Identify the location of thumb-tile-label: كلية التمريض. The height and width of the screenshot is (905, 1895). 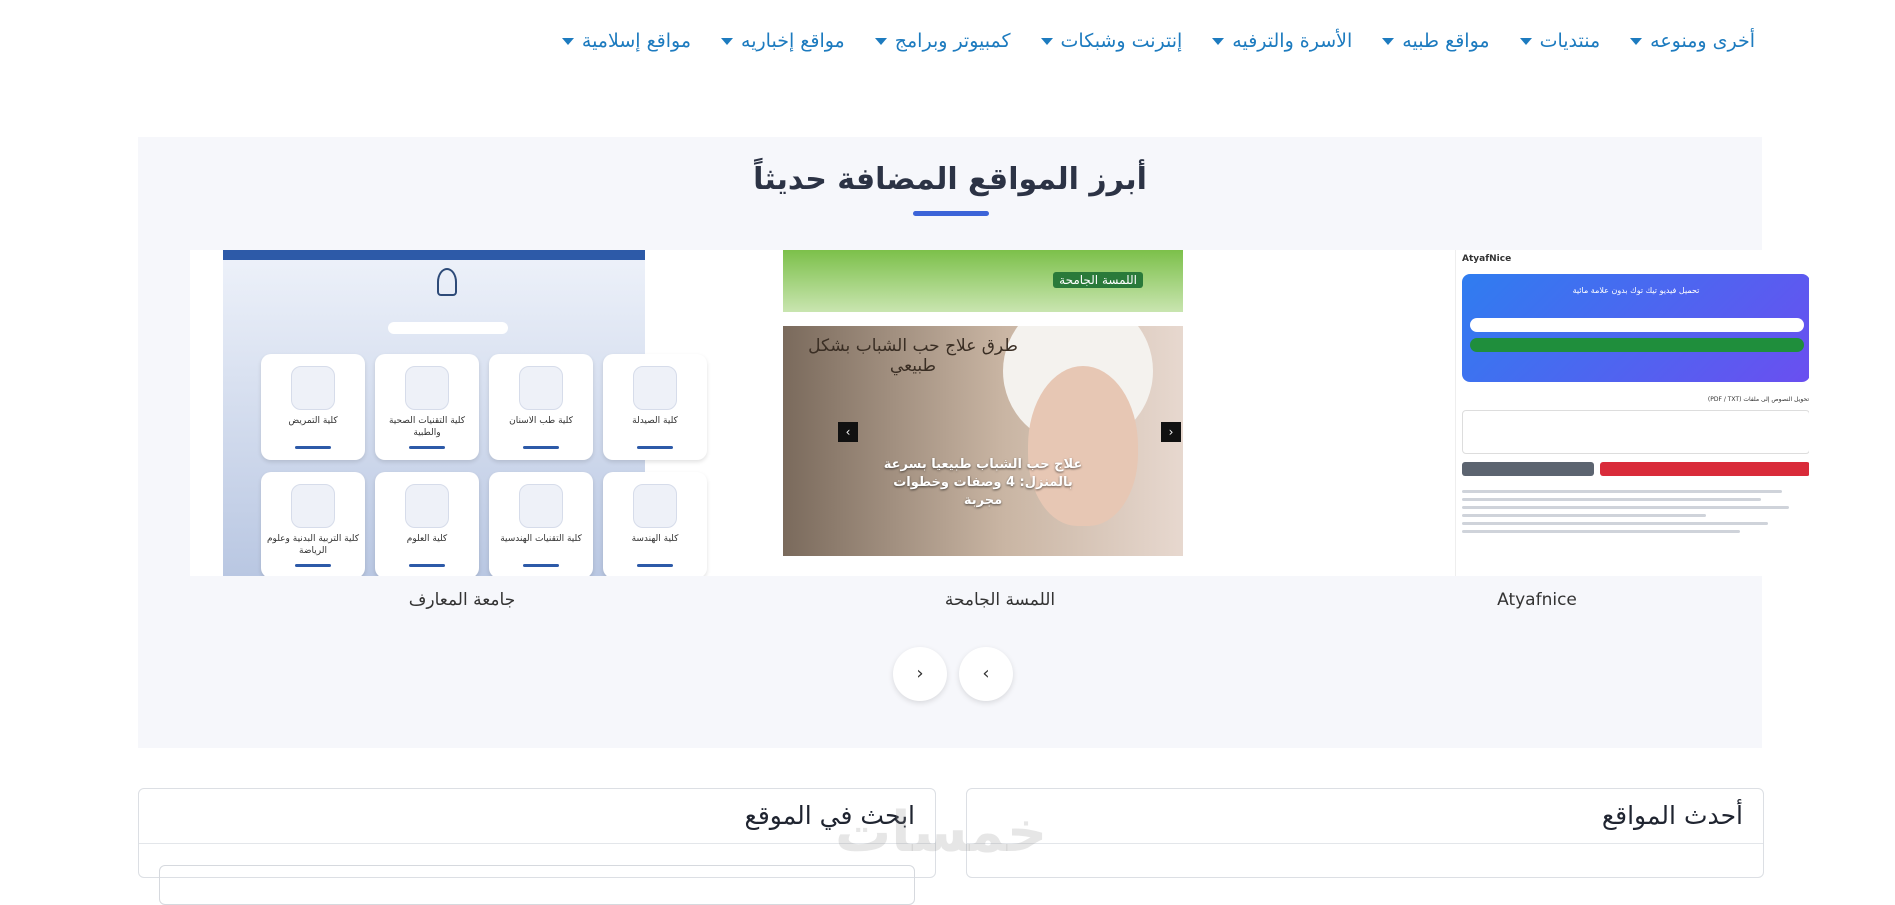
(313, 421).